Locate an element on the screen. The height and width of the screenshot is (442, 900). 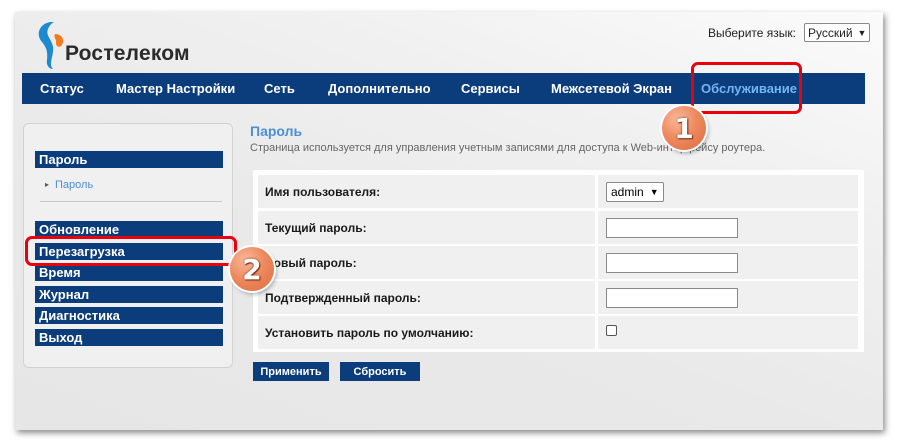
language-value: Русский is located at coordinates (830, 32).